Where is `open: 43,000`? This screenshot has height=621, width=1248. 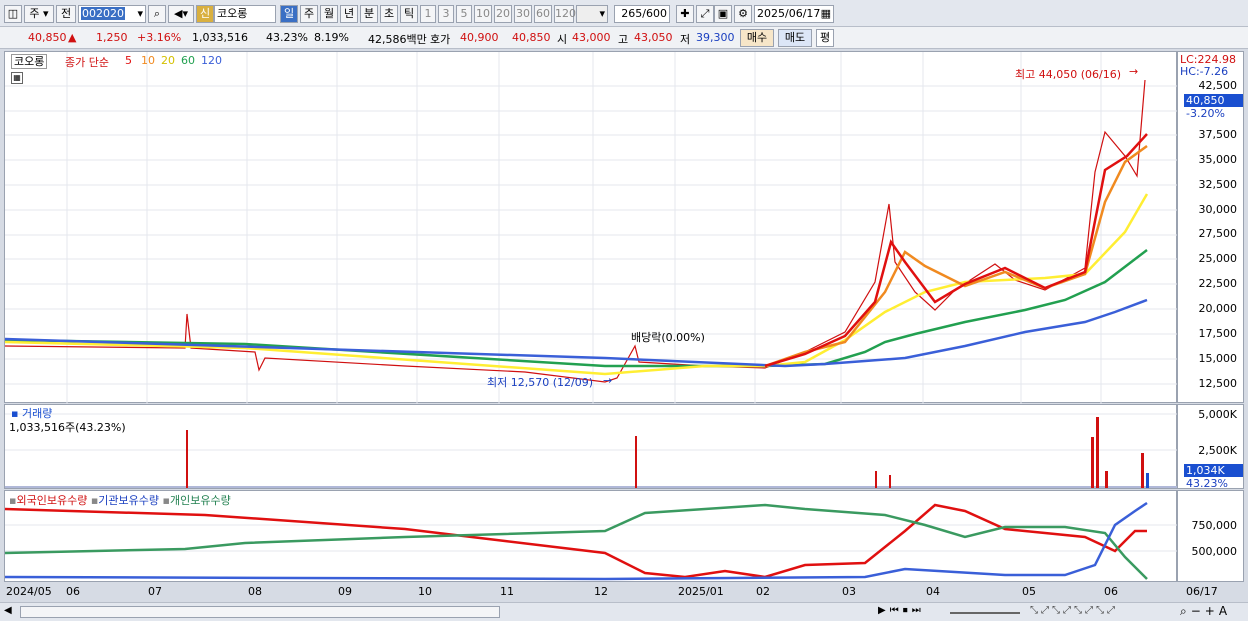
open: 43,000 is located at coordinates (591, 37).